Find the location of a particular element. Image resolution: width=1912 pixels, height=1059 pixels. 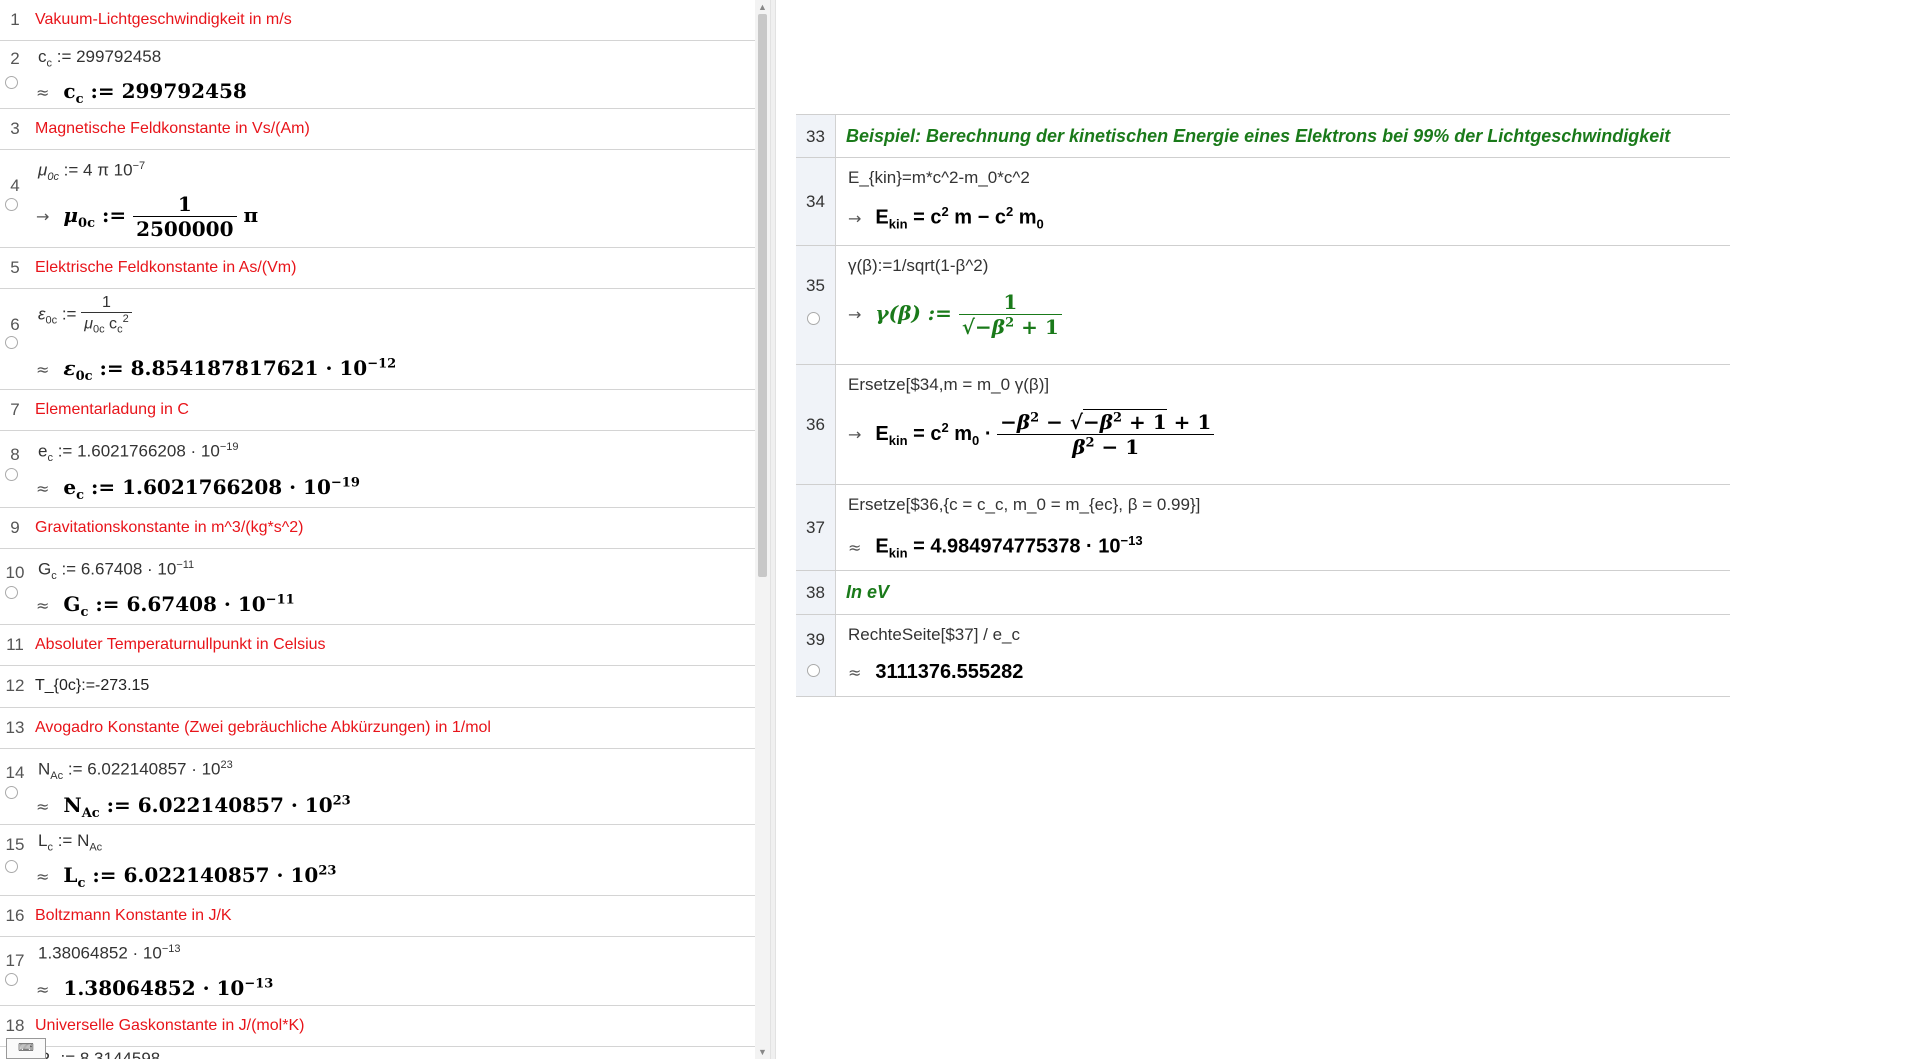

cell-row: 5 Elektrische Feldkonstante in As/(Vm) is located at coordinates (377, 268).